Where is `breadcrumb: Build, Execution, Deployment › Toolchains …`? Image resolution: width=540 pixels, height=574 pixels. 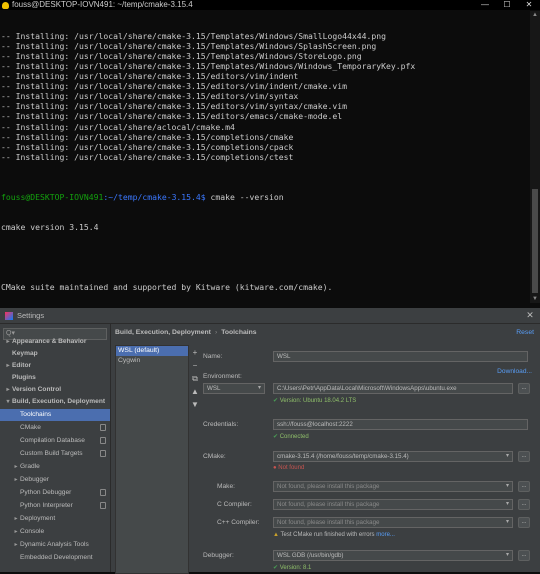
breadcrumb: Build, Execution, Deployment › Toolchains … is located at coordinates (325, 333).